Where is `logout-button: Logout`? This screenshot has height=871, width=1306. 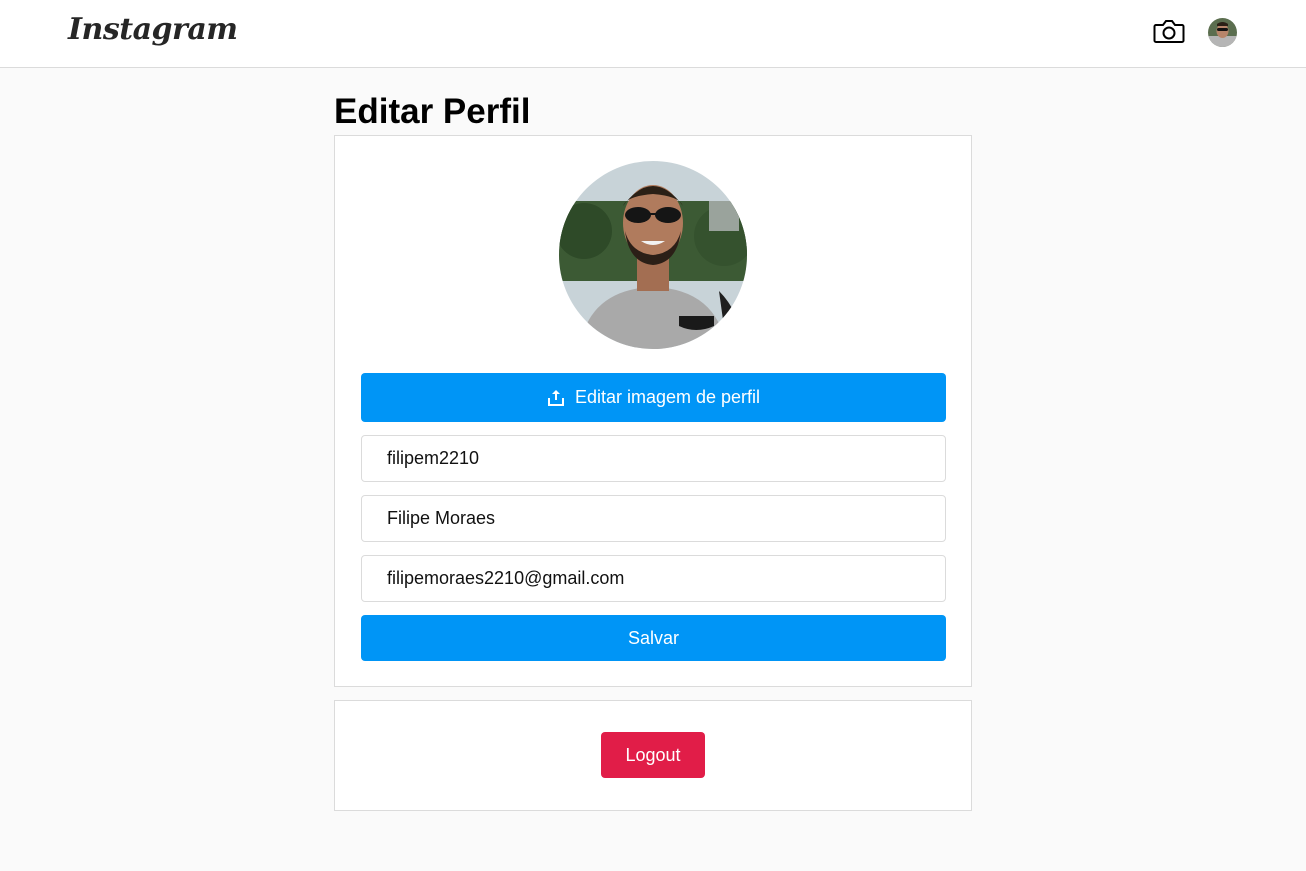 logout-button: Logout is located at coordinates (653, 755).